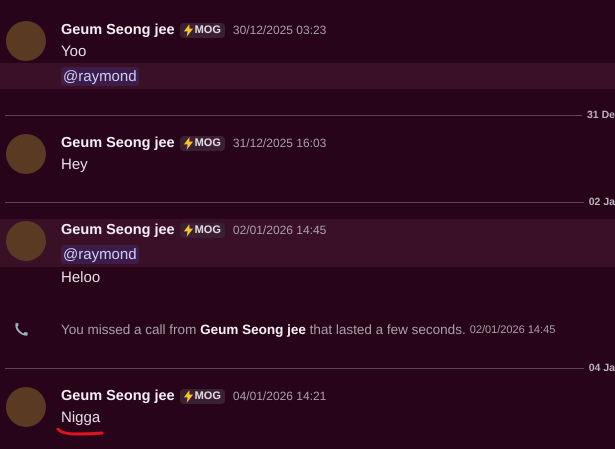  I want to click on date-divider-label: 02 Ja, so click(601, 202).